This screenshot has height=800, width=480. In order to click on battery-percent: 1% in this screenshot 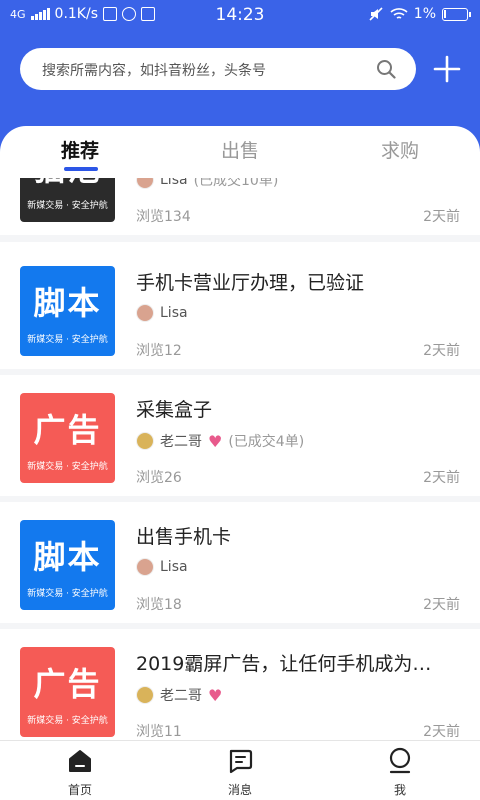, I will do `click(424, 14)`.